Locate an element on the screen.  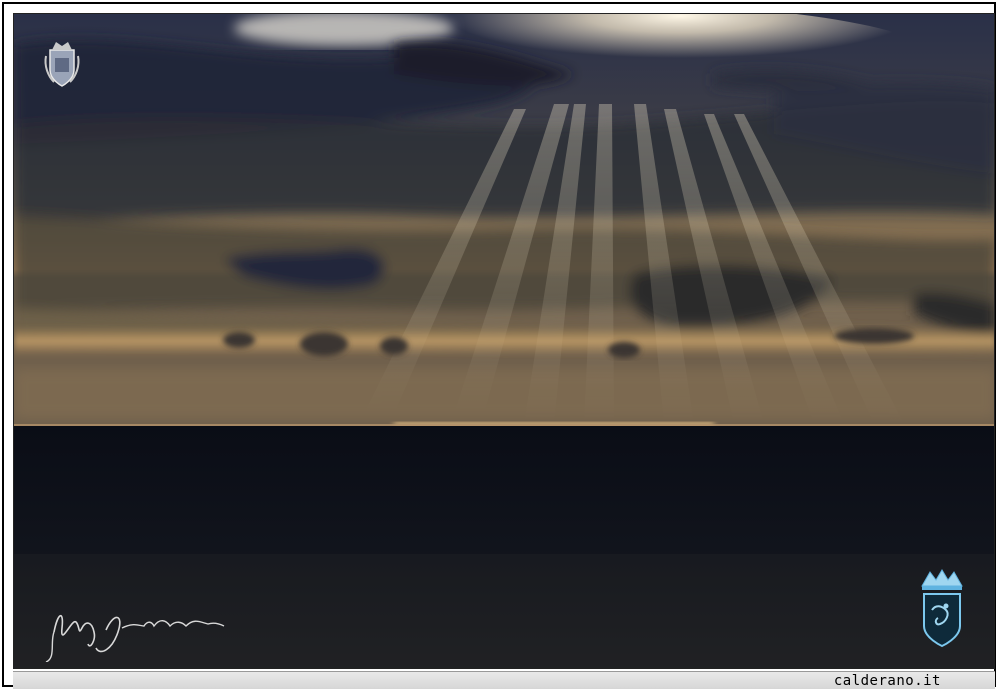
site-label: calderano.it is located at coordinates (887, 681).